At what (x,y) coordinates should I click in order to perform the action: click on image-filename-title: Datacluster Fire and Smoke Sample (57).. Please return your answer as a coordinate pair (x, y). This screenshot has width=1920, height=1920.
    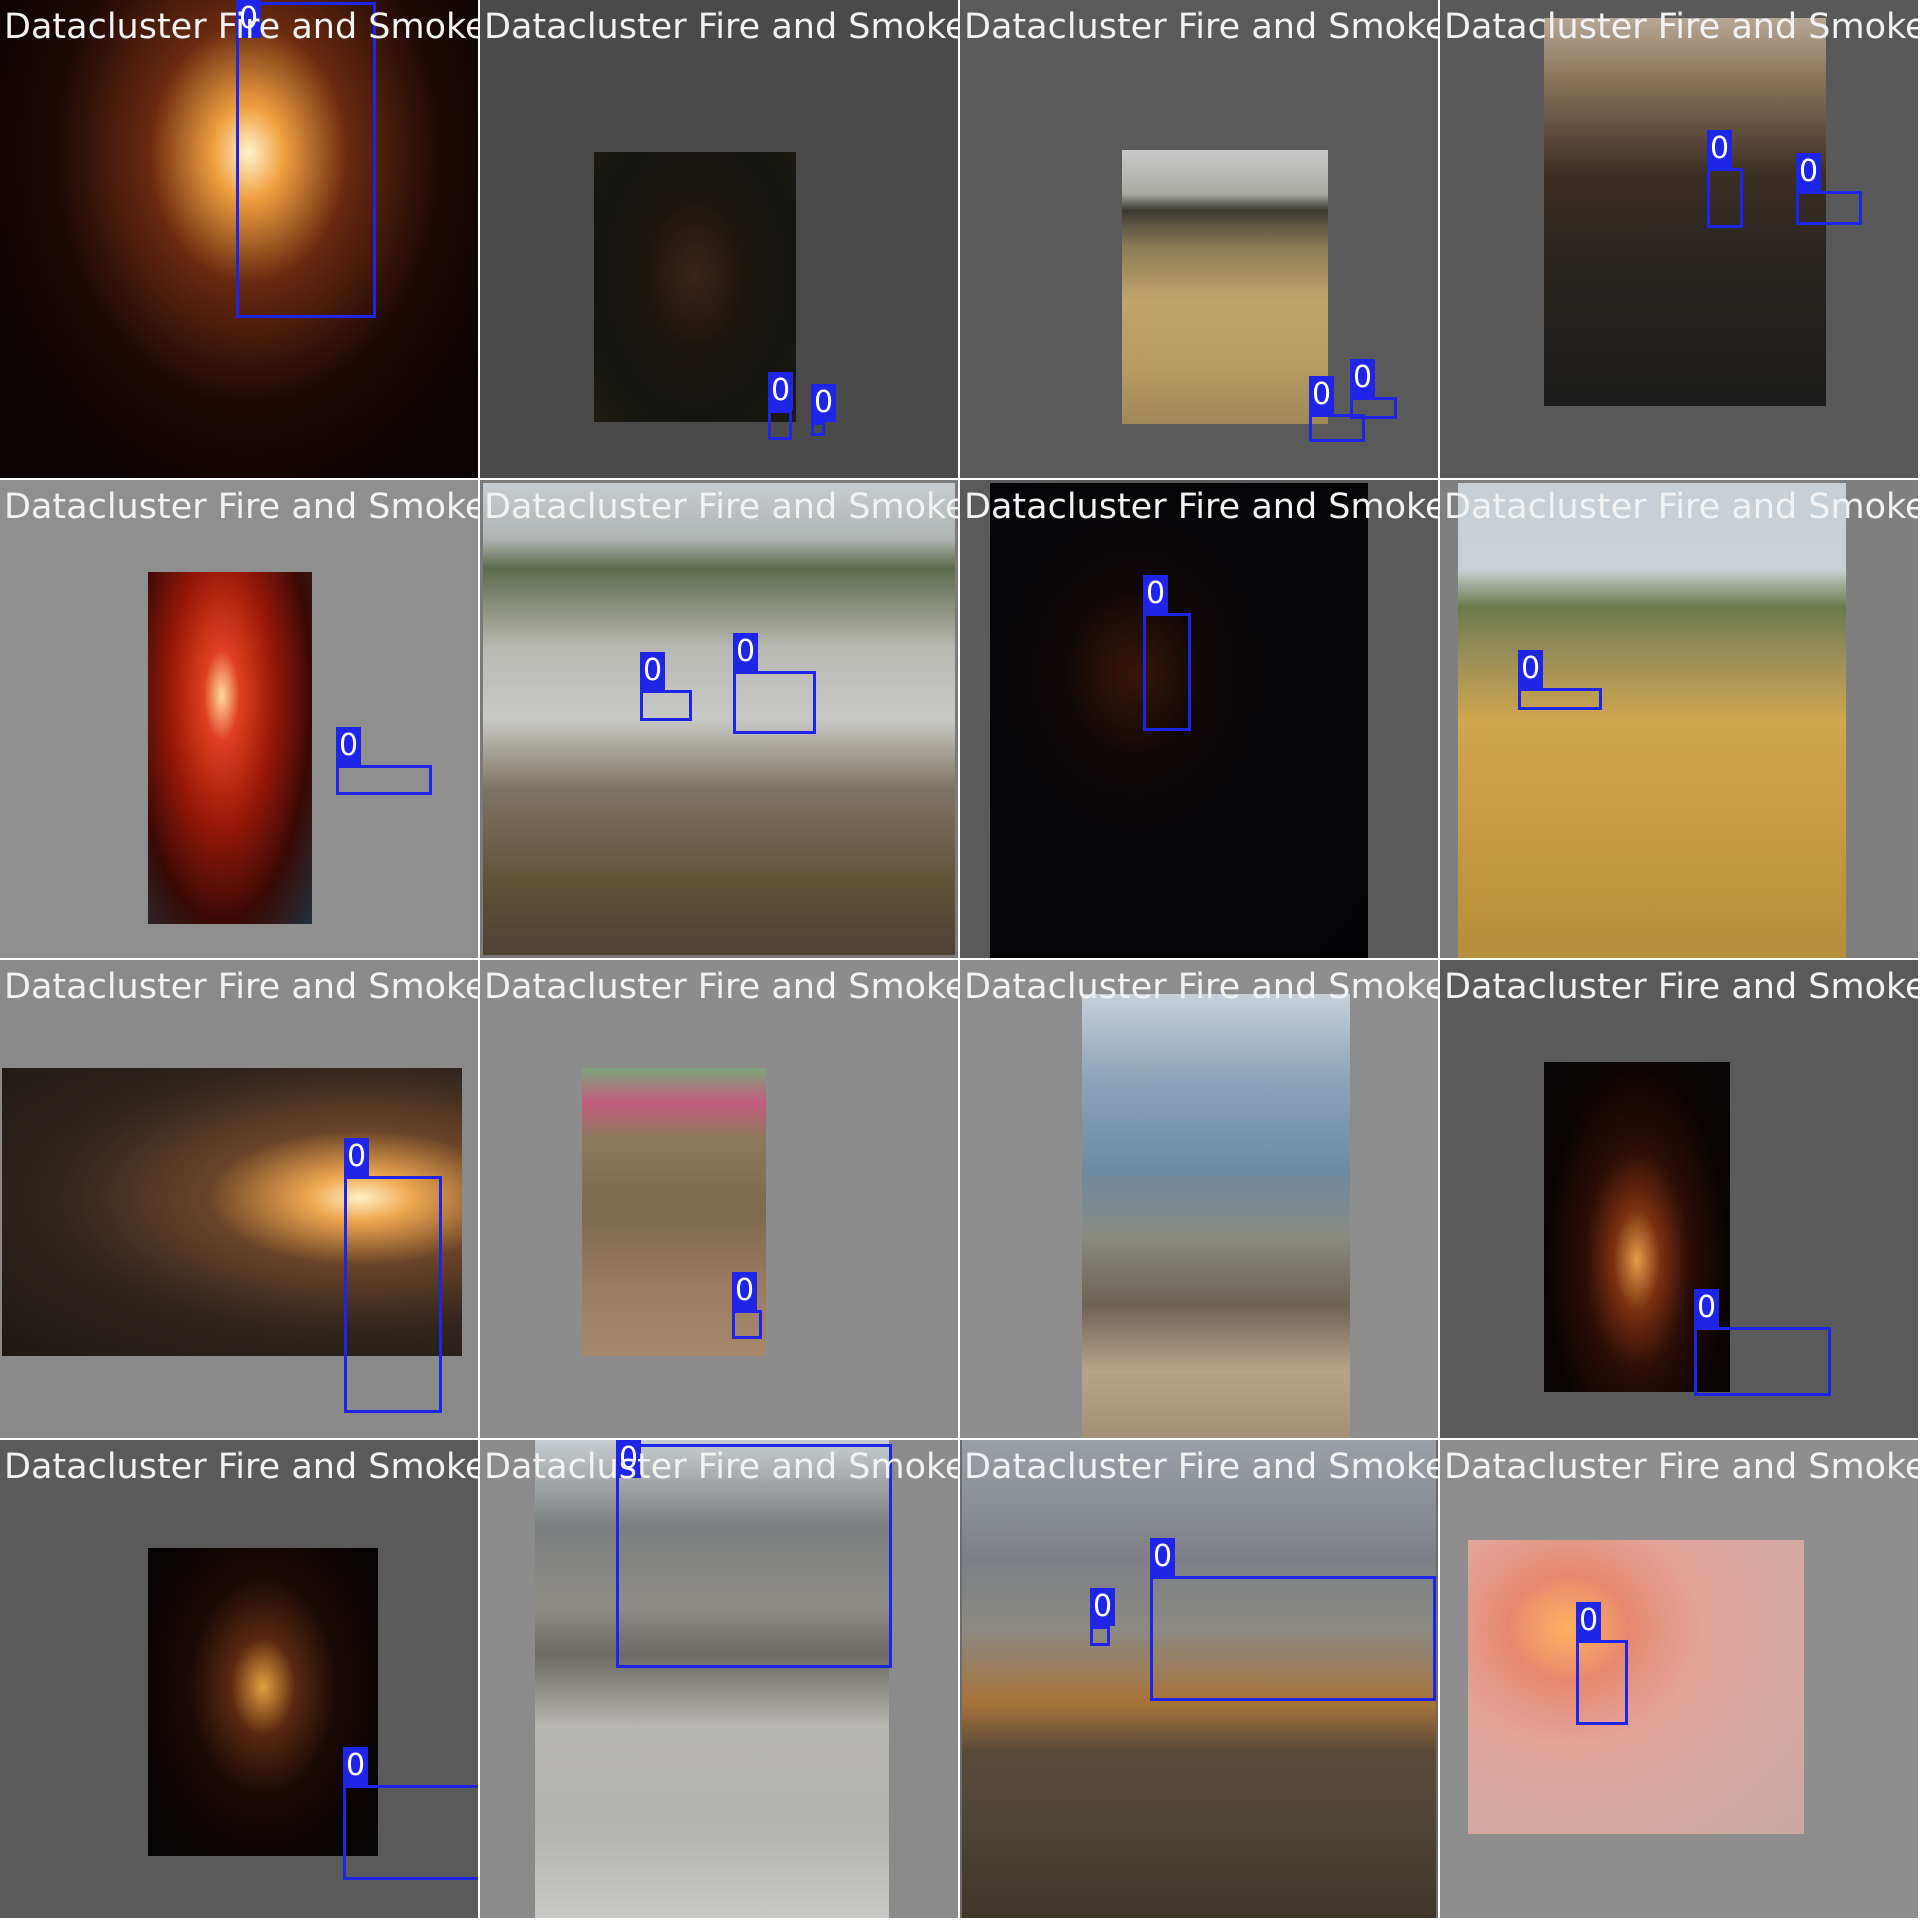
    Looking at the image, I should click on (721, 27).